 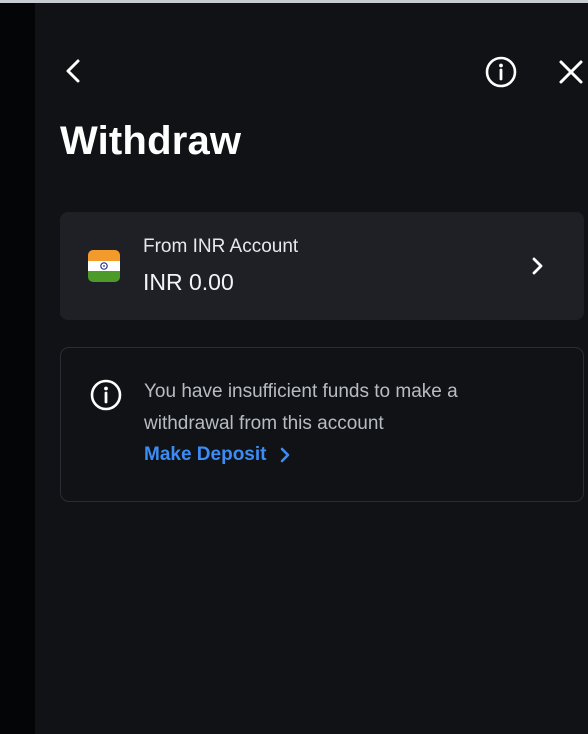 What do you see at coordinates (17, 368) in the screenshot?
I see `left-backdrop` at bounding box center [17, 368].